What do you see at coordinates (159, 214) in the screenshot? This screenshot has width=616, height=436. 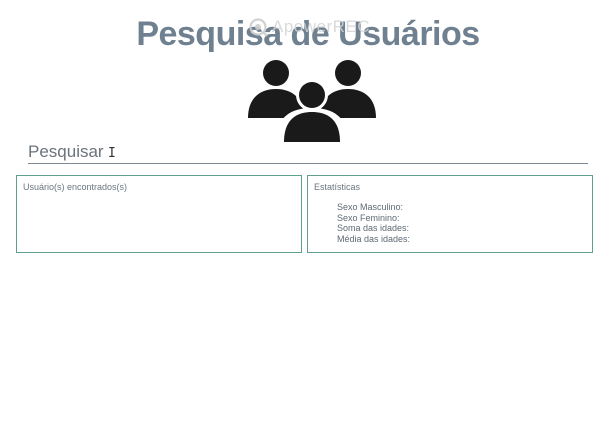 I see `results-panel: Usuário(s) encontrados(s)` at bounding box center [159, 214].